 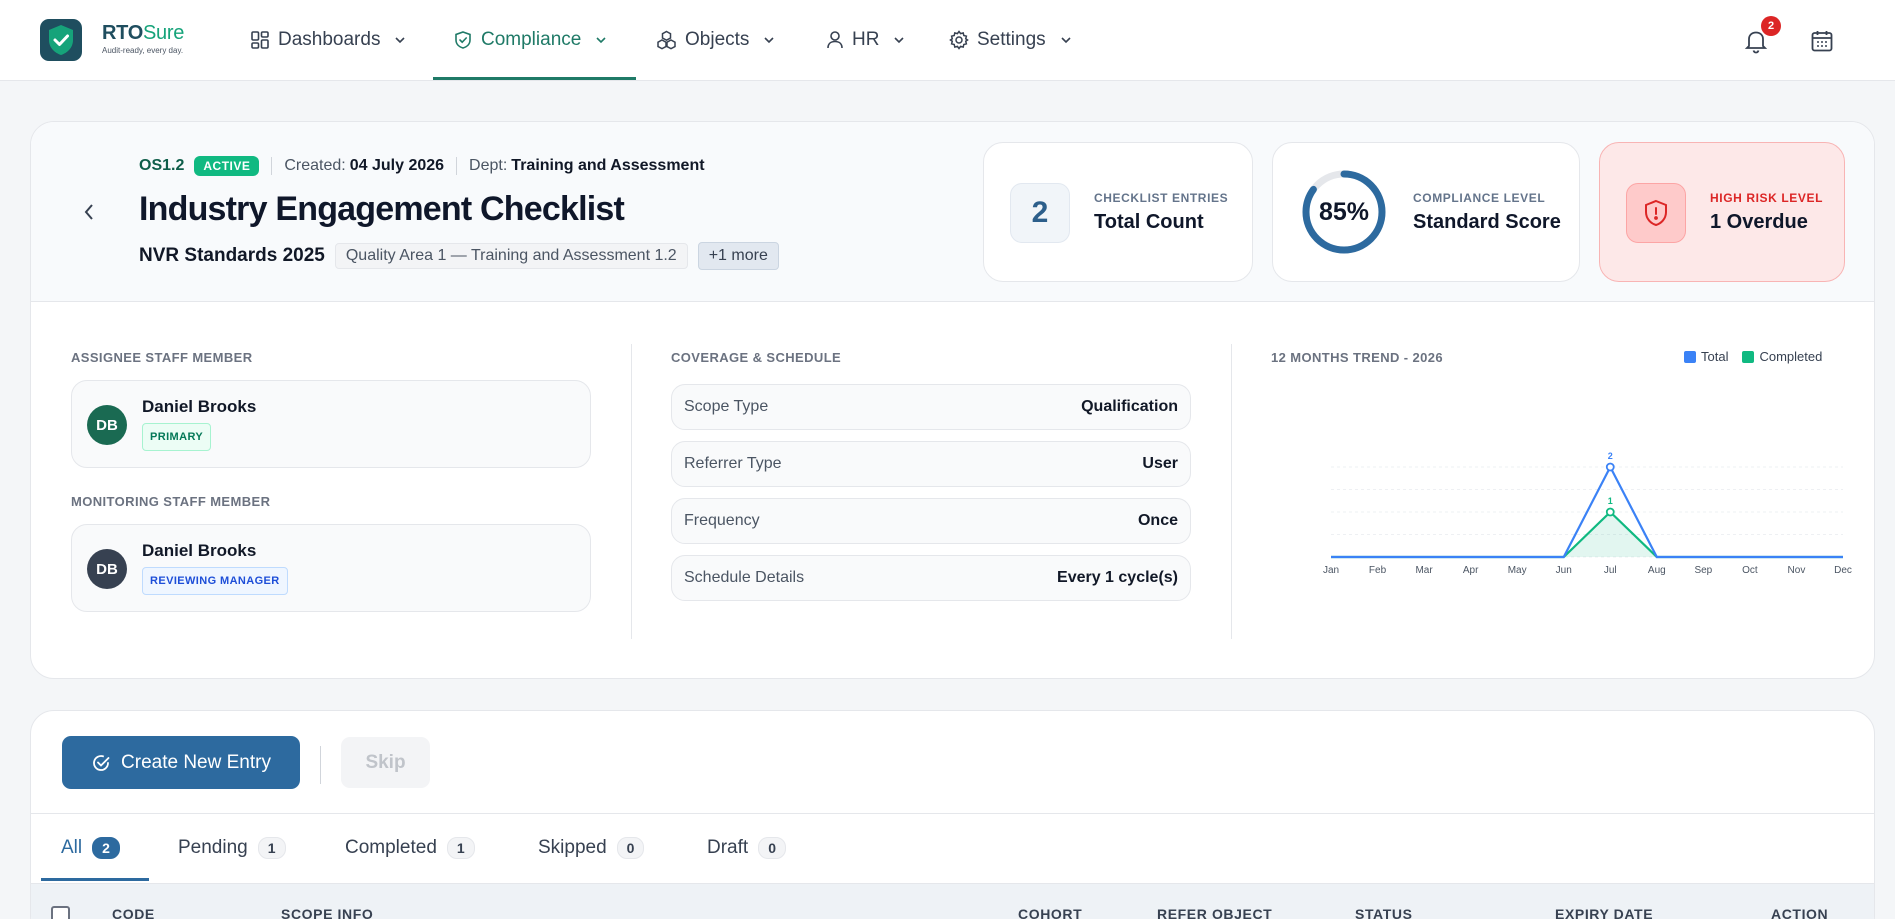 I want to click on coverage-key: Scope Type, so click(x=726, y=406).